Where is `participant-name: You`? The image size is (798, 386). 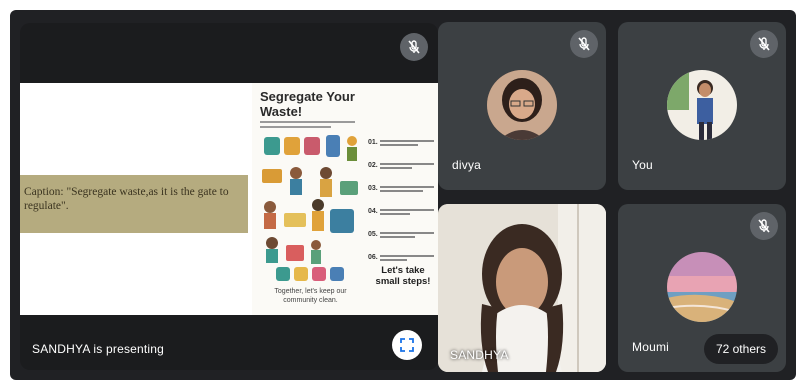 participant-name: You is located at coordinates (642, 165).